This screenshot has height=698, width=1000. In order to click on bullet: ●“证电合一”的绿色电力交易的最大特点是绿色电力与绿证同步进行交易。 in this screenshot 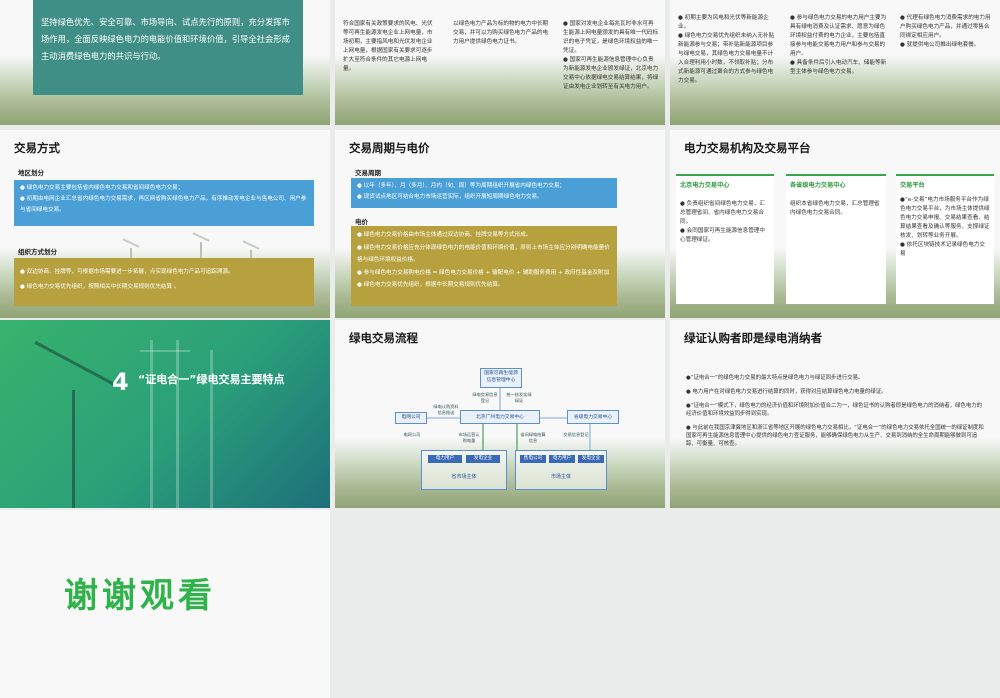, I will do `click(775, 378)`.